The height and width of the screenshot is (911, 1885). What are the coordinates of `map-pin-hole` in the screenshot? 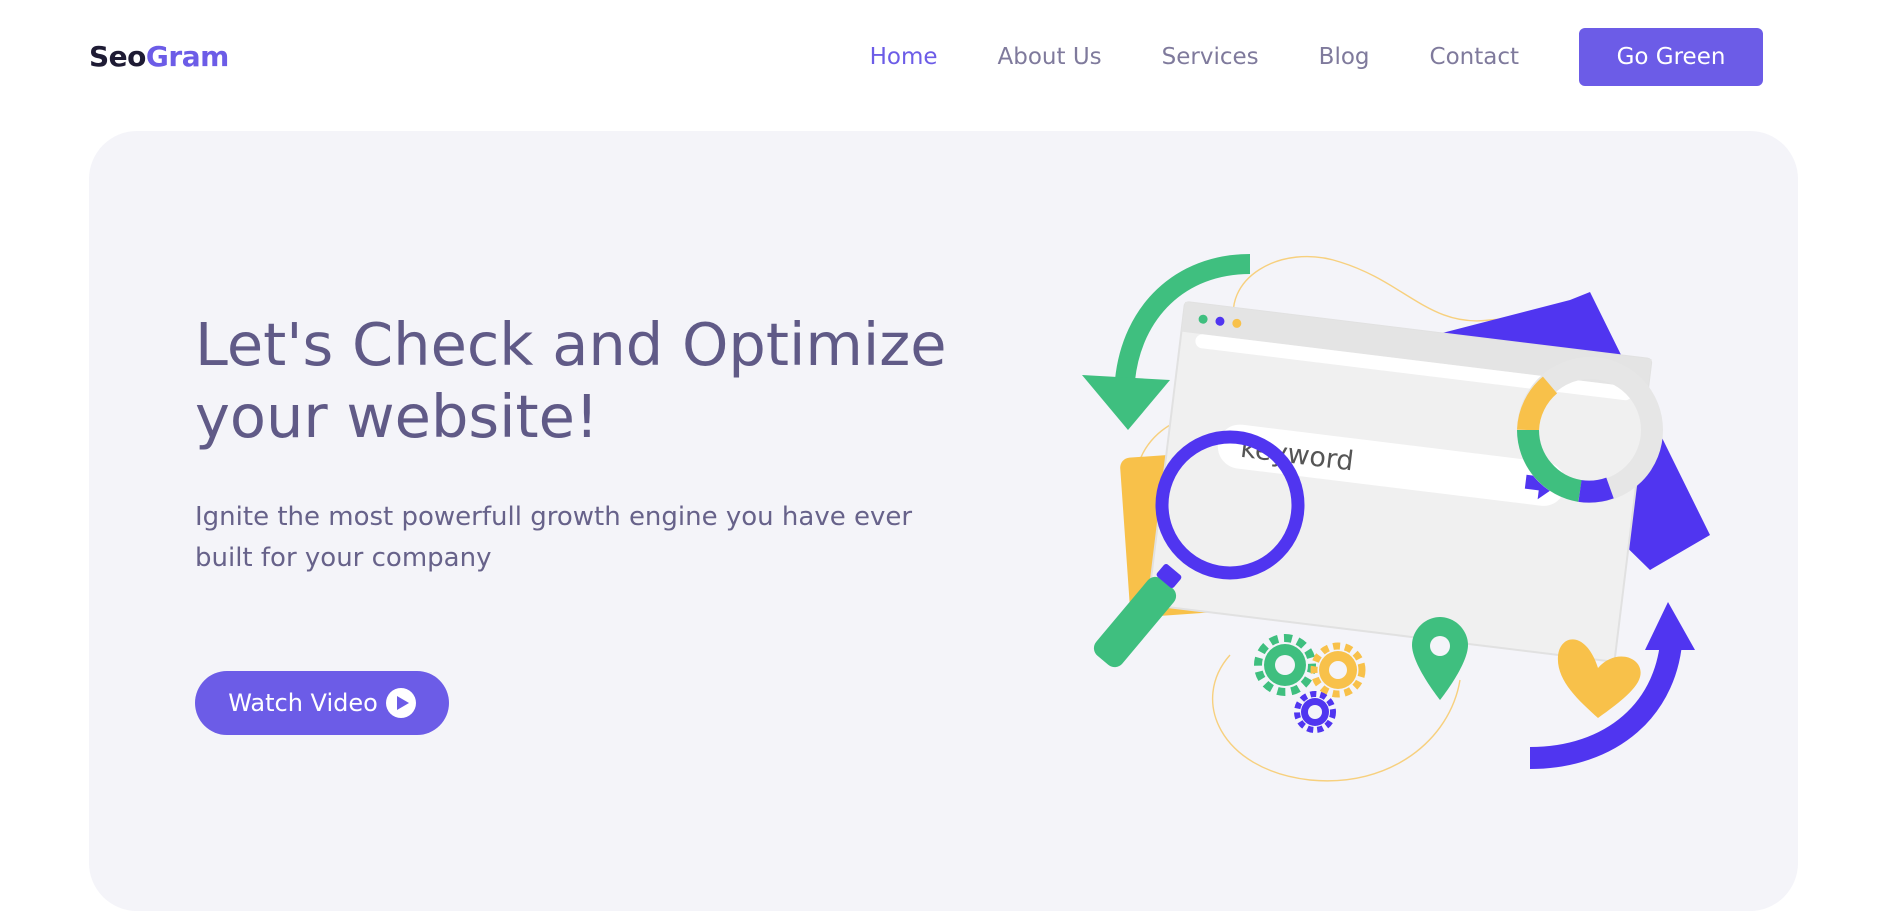 It's located at (1440, 646).